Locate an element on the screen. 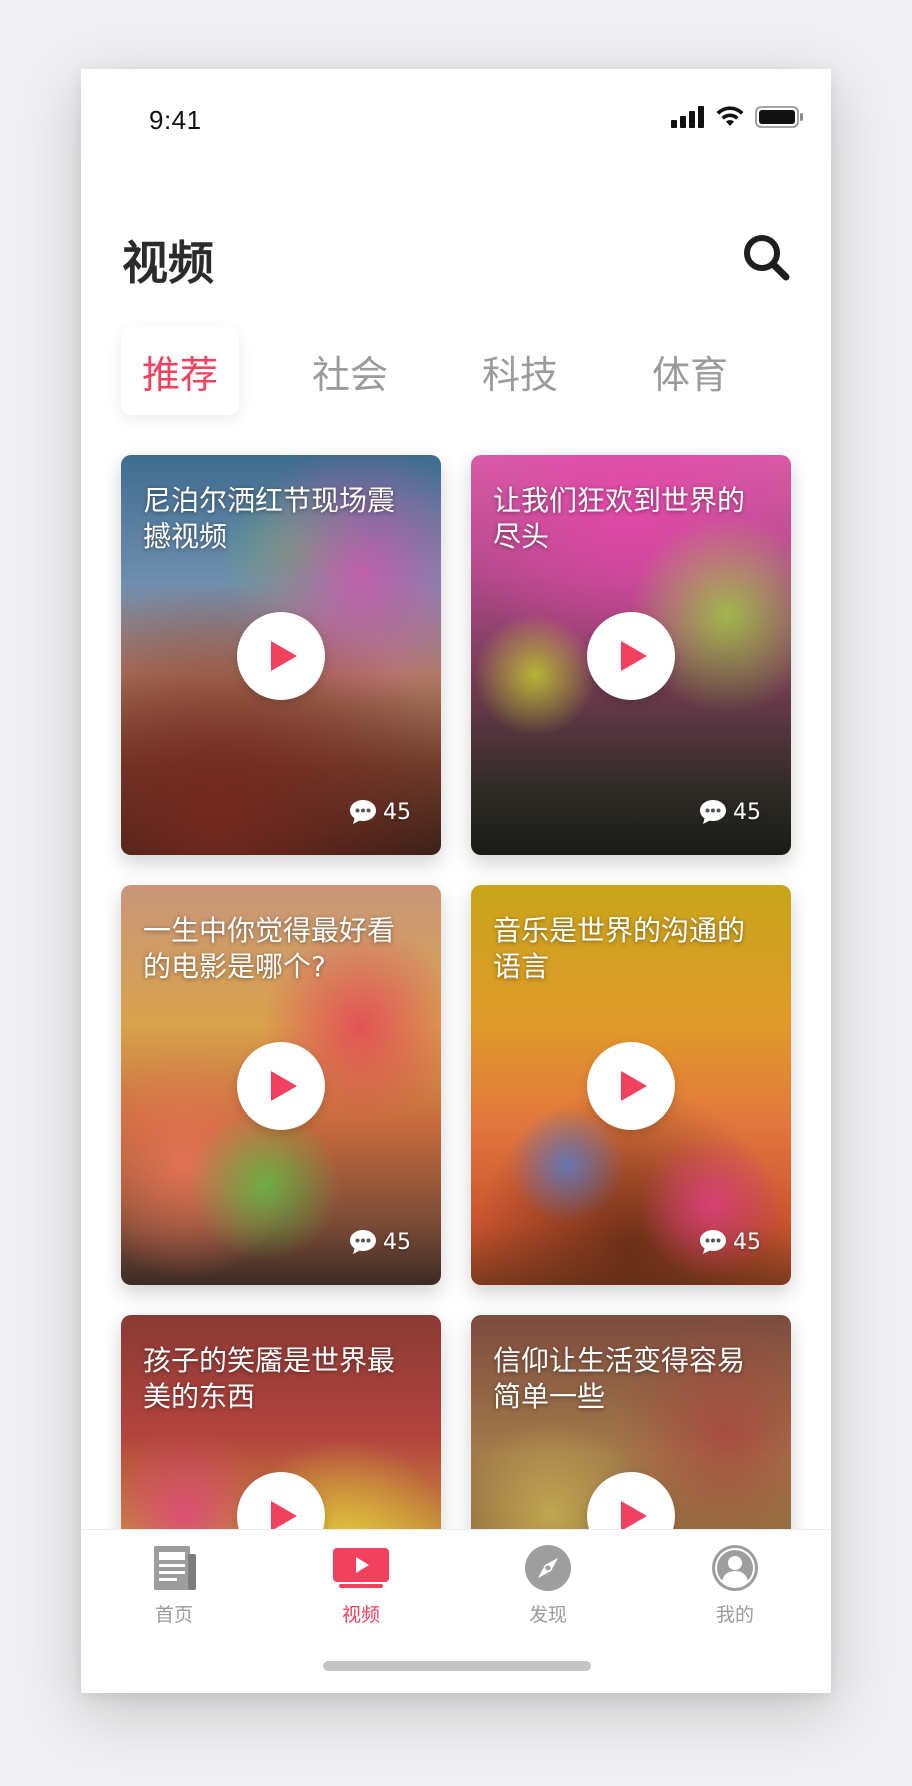  video-title: 尼泊尔洒红节现场震撼视频 is located at coordinates (269, 518).